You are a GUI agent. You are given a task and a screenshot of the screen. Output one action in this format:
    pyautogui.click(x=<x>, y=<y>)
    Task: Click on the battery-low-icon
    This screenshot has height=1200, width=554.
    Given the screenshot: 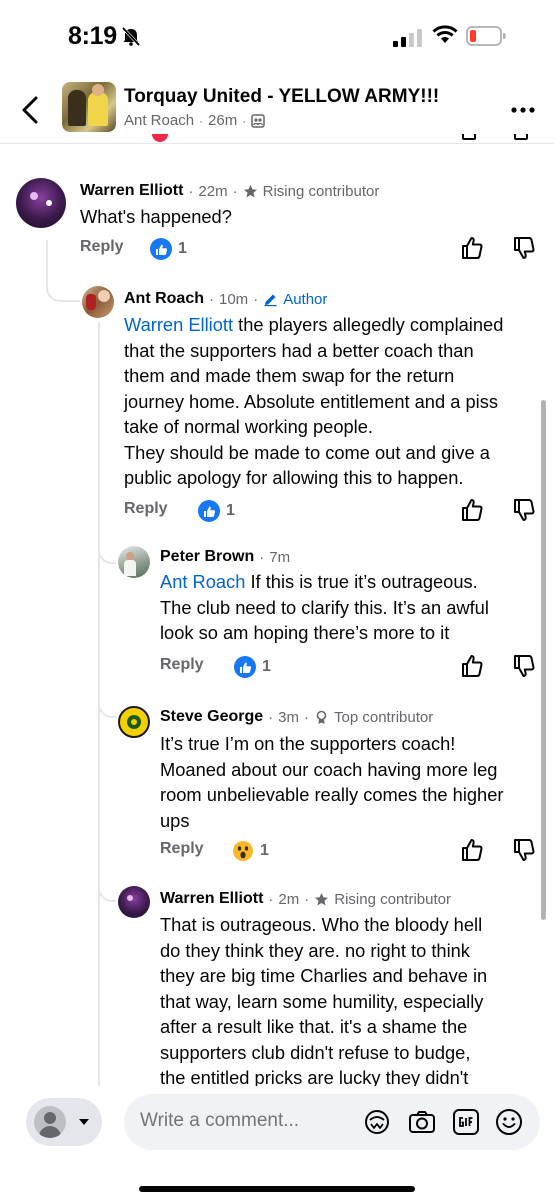 What is the action you would take?
    pyautogui.click(x=486, y=36)
    